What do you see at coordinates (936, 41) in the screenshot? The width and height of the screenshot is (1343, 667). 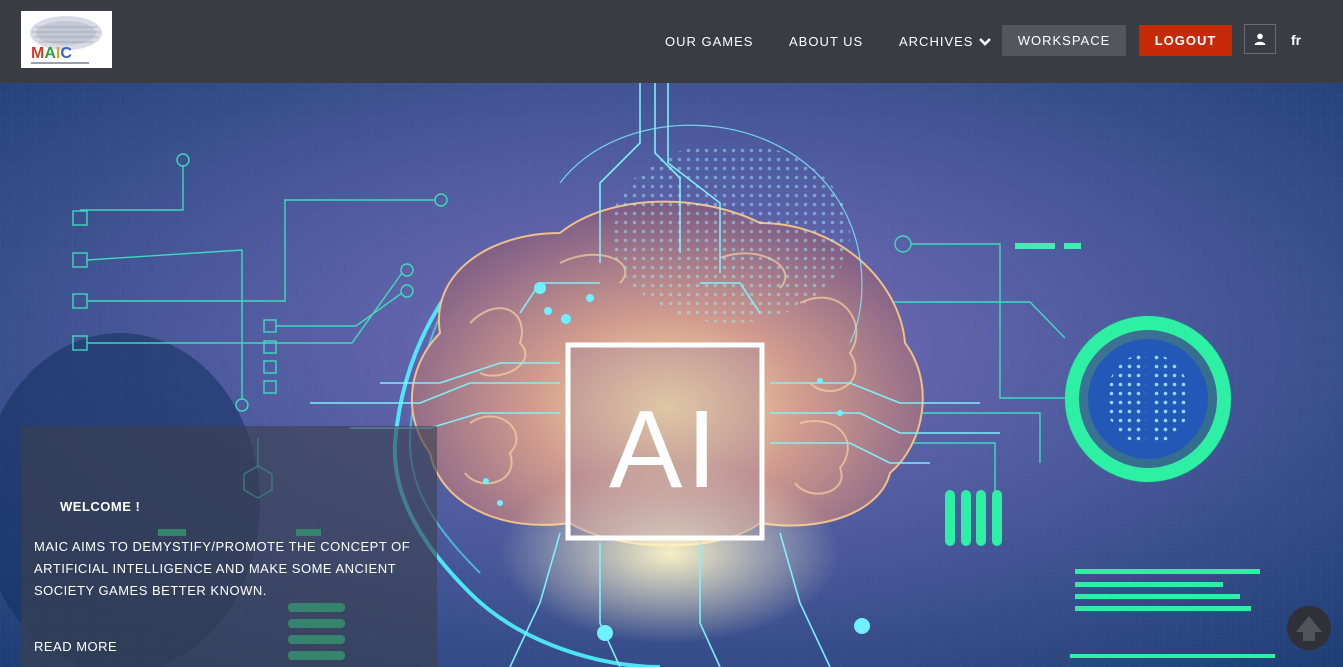 I see `nav-archives-label: ARCHIVES` at bounding box center [936, 41].